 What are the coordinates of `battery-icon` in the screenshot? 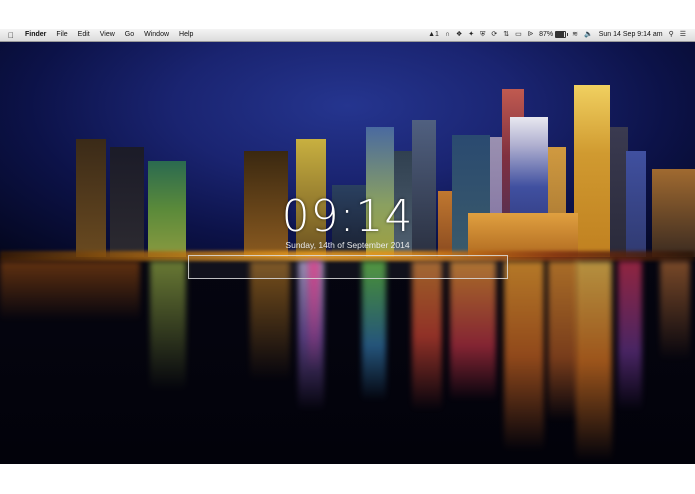 It's located at (562, 34).